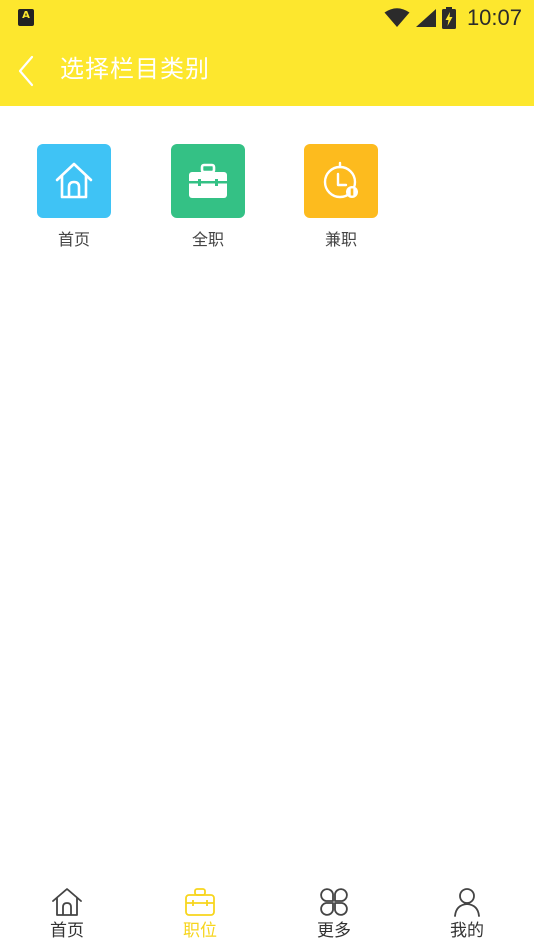 The width and height of the screenshot is (534, 950). What do you see at coordinates (397, 17) in the screenshot?
I see `wifi-icon` at bounding box center [397, 17].